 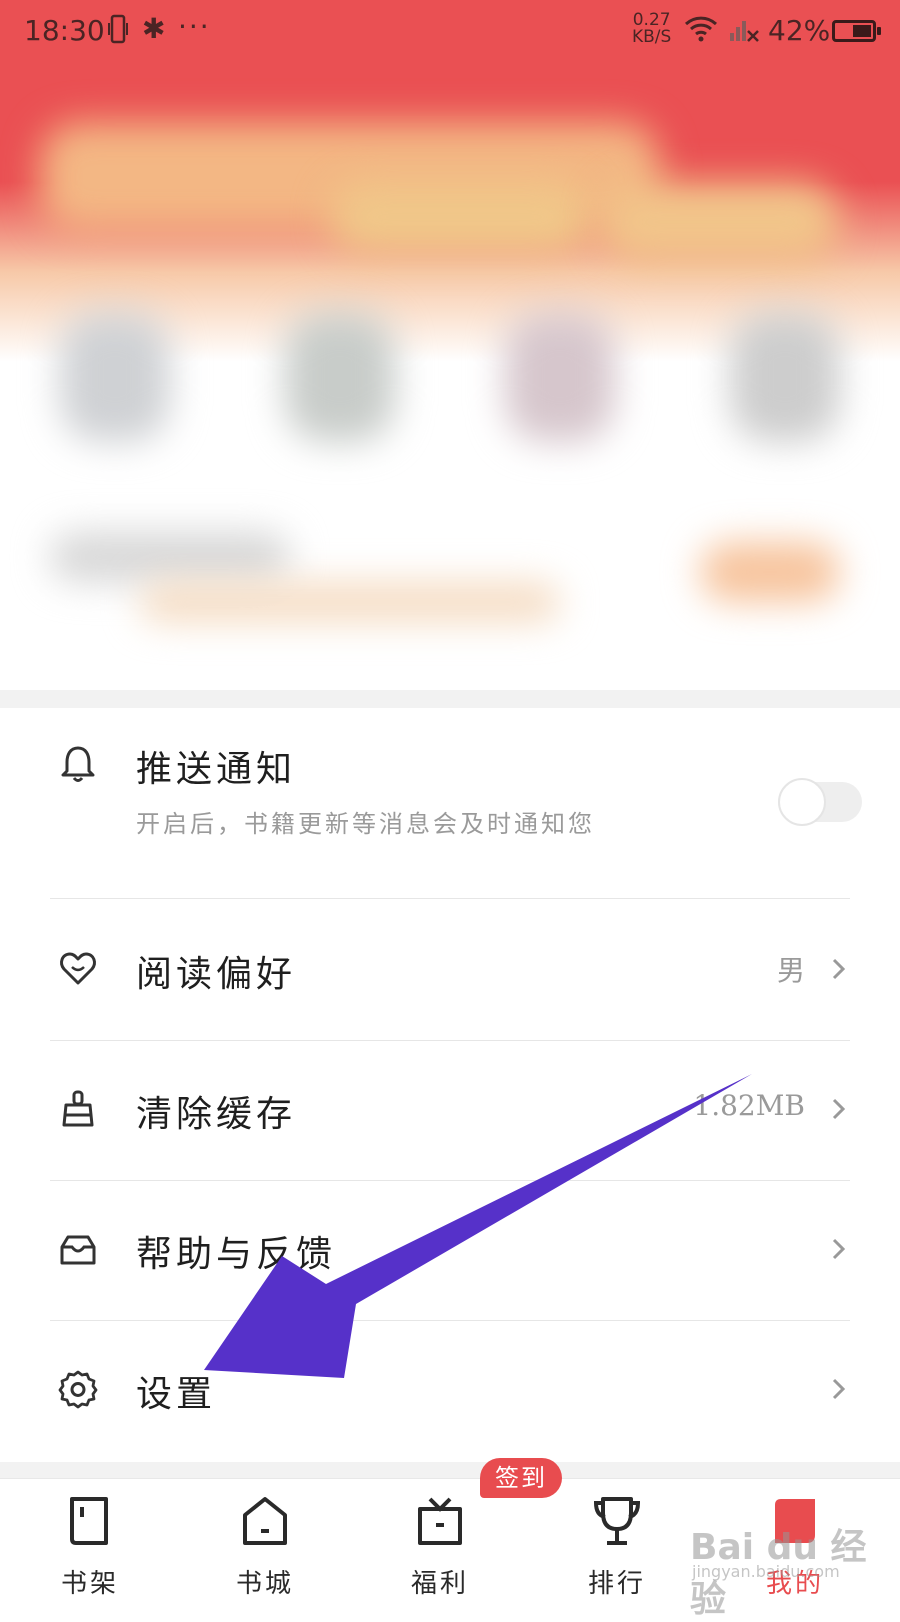 I want to click on battery-icon, so click(x=856, y=31).